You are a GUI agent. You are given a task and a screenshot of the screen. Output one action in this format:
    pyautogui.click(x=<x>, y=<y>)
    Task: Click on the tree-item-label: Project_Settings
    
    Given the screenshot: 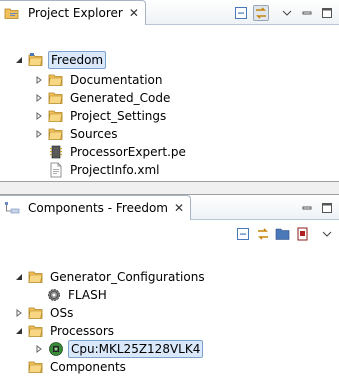 What is the action you would take?
    pyautogui.click(x=118, y=116)
    